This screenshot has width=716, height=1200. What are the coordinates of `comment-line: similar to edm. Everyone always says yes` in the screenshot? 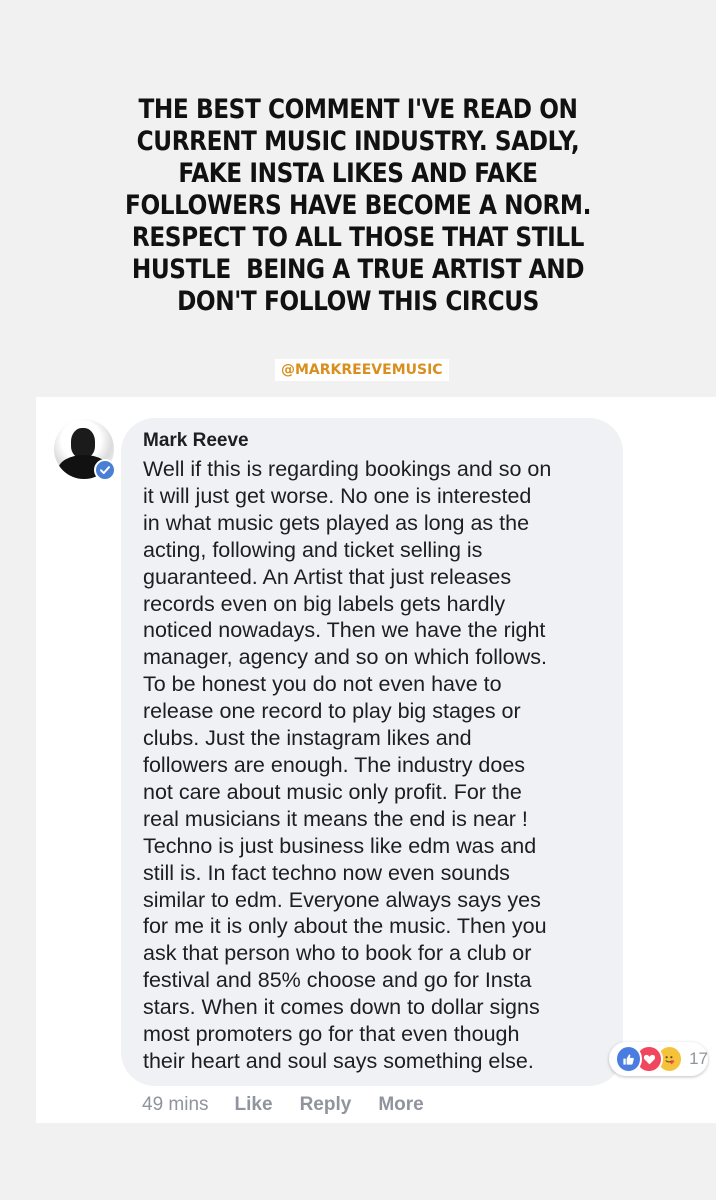 It's located at (342, 899).